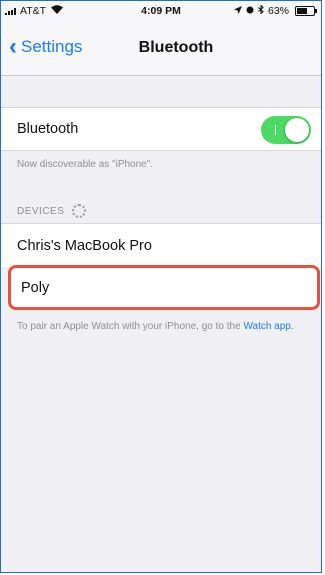 The image size is (325, 575). Describe the element at coordinates (164, 287) in the screenshot. I see `device-row-highlighted: Poly` at that location.